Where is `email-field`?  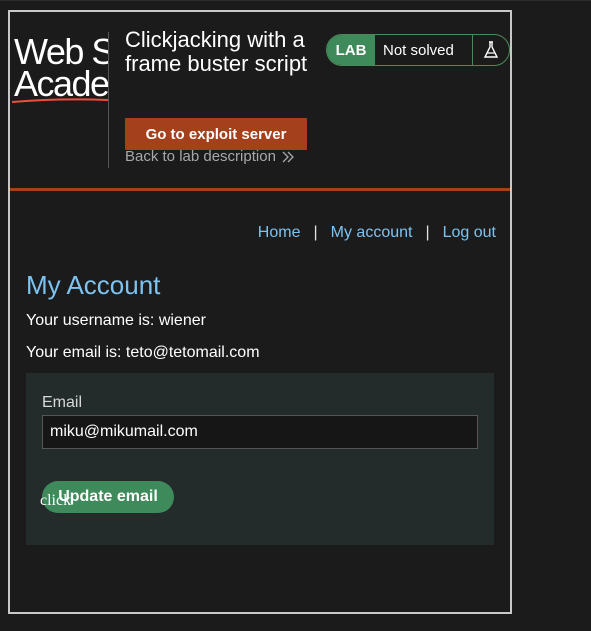
email-field is located at coordinates (260, 432).